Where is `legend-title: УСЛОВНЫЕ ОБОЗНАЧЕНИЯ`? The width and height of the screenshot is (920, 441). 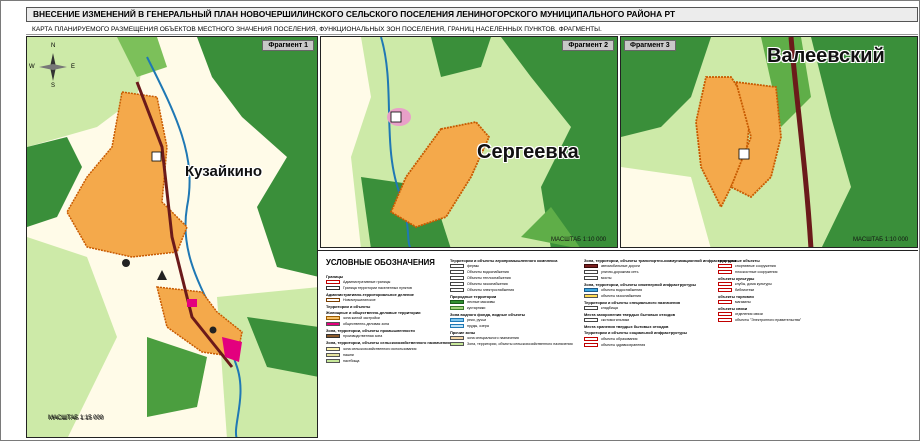
legend-title: УСЛОВНЫЕ ОБОЗНАЧЕНИЯ is located at coordinates (380, 262).